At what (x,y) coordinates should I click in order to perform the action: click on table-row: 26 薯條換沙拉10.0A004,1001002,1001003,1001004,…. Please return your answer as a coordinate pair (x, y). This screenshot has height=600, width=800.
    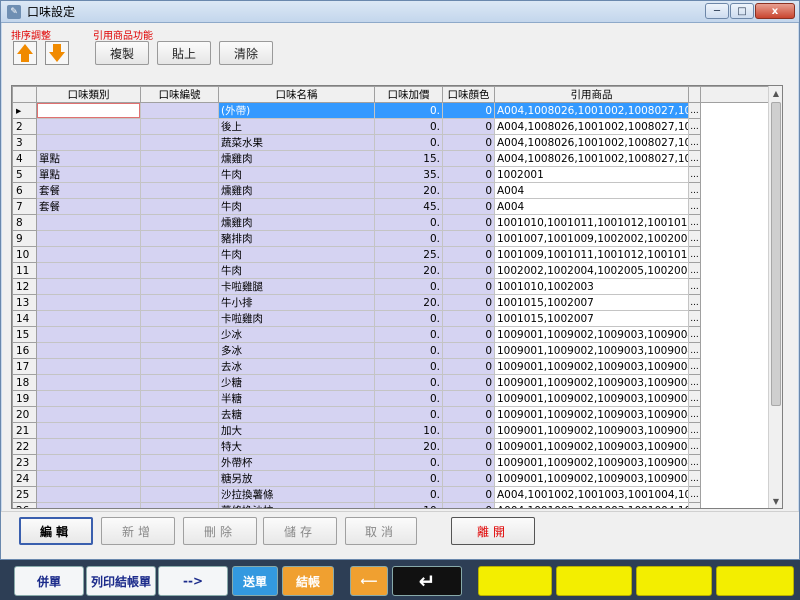
    Looking at the image, I should click on (390, 505).